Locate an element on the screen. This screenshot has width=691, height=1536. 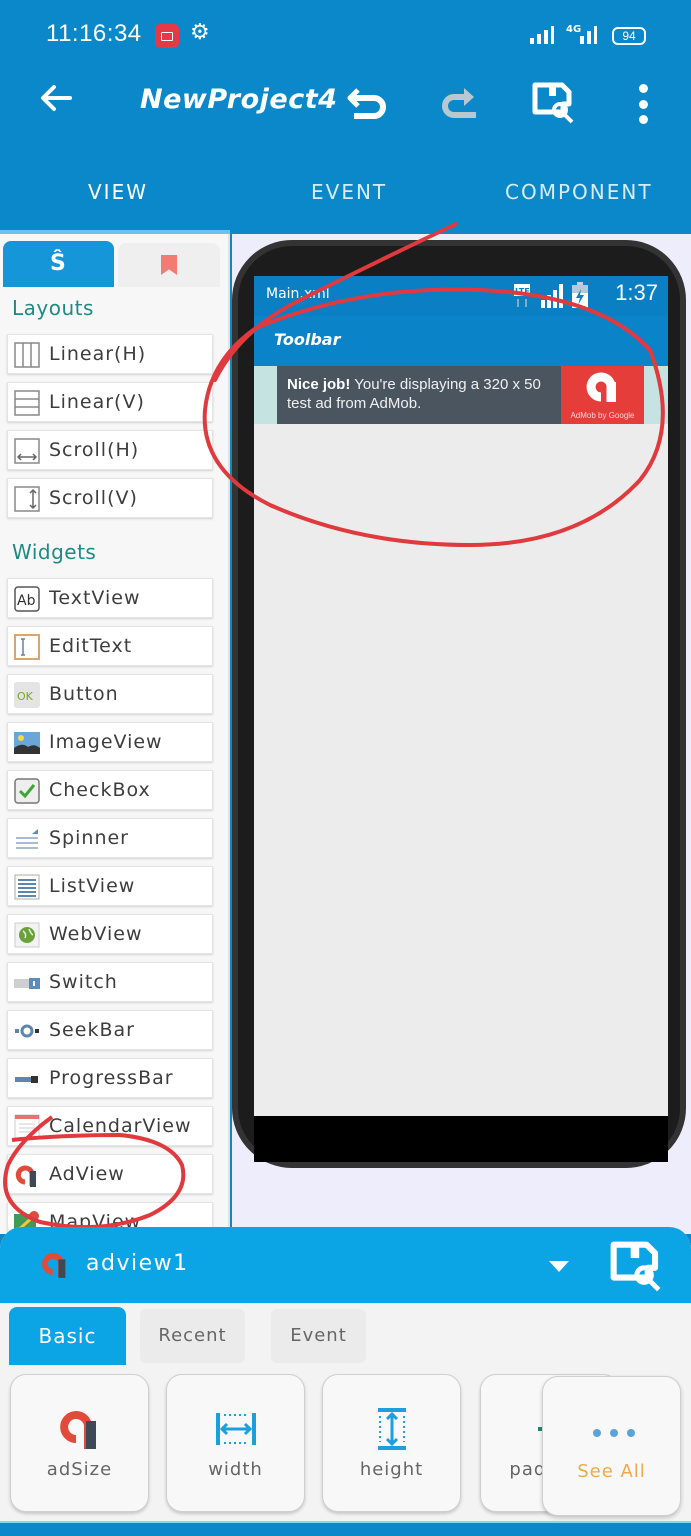
spinner-icon is located at coordinates (27, 839).